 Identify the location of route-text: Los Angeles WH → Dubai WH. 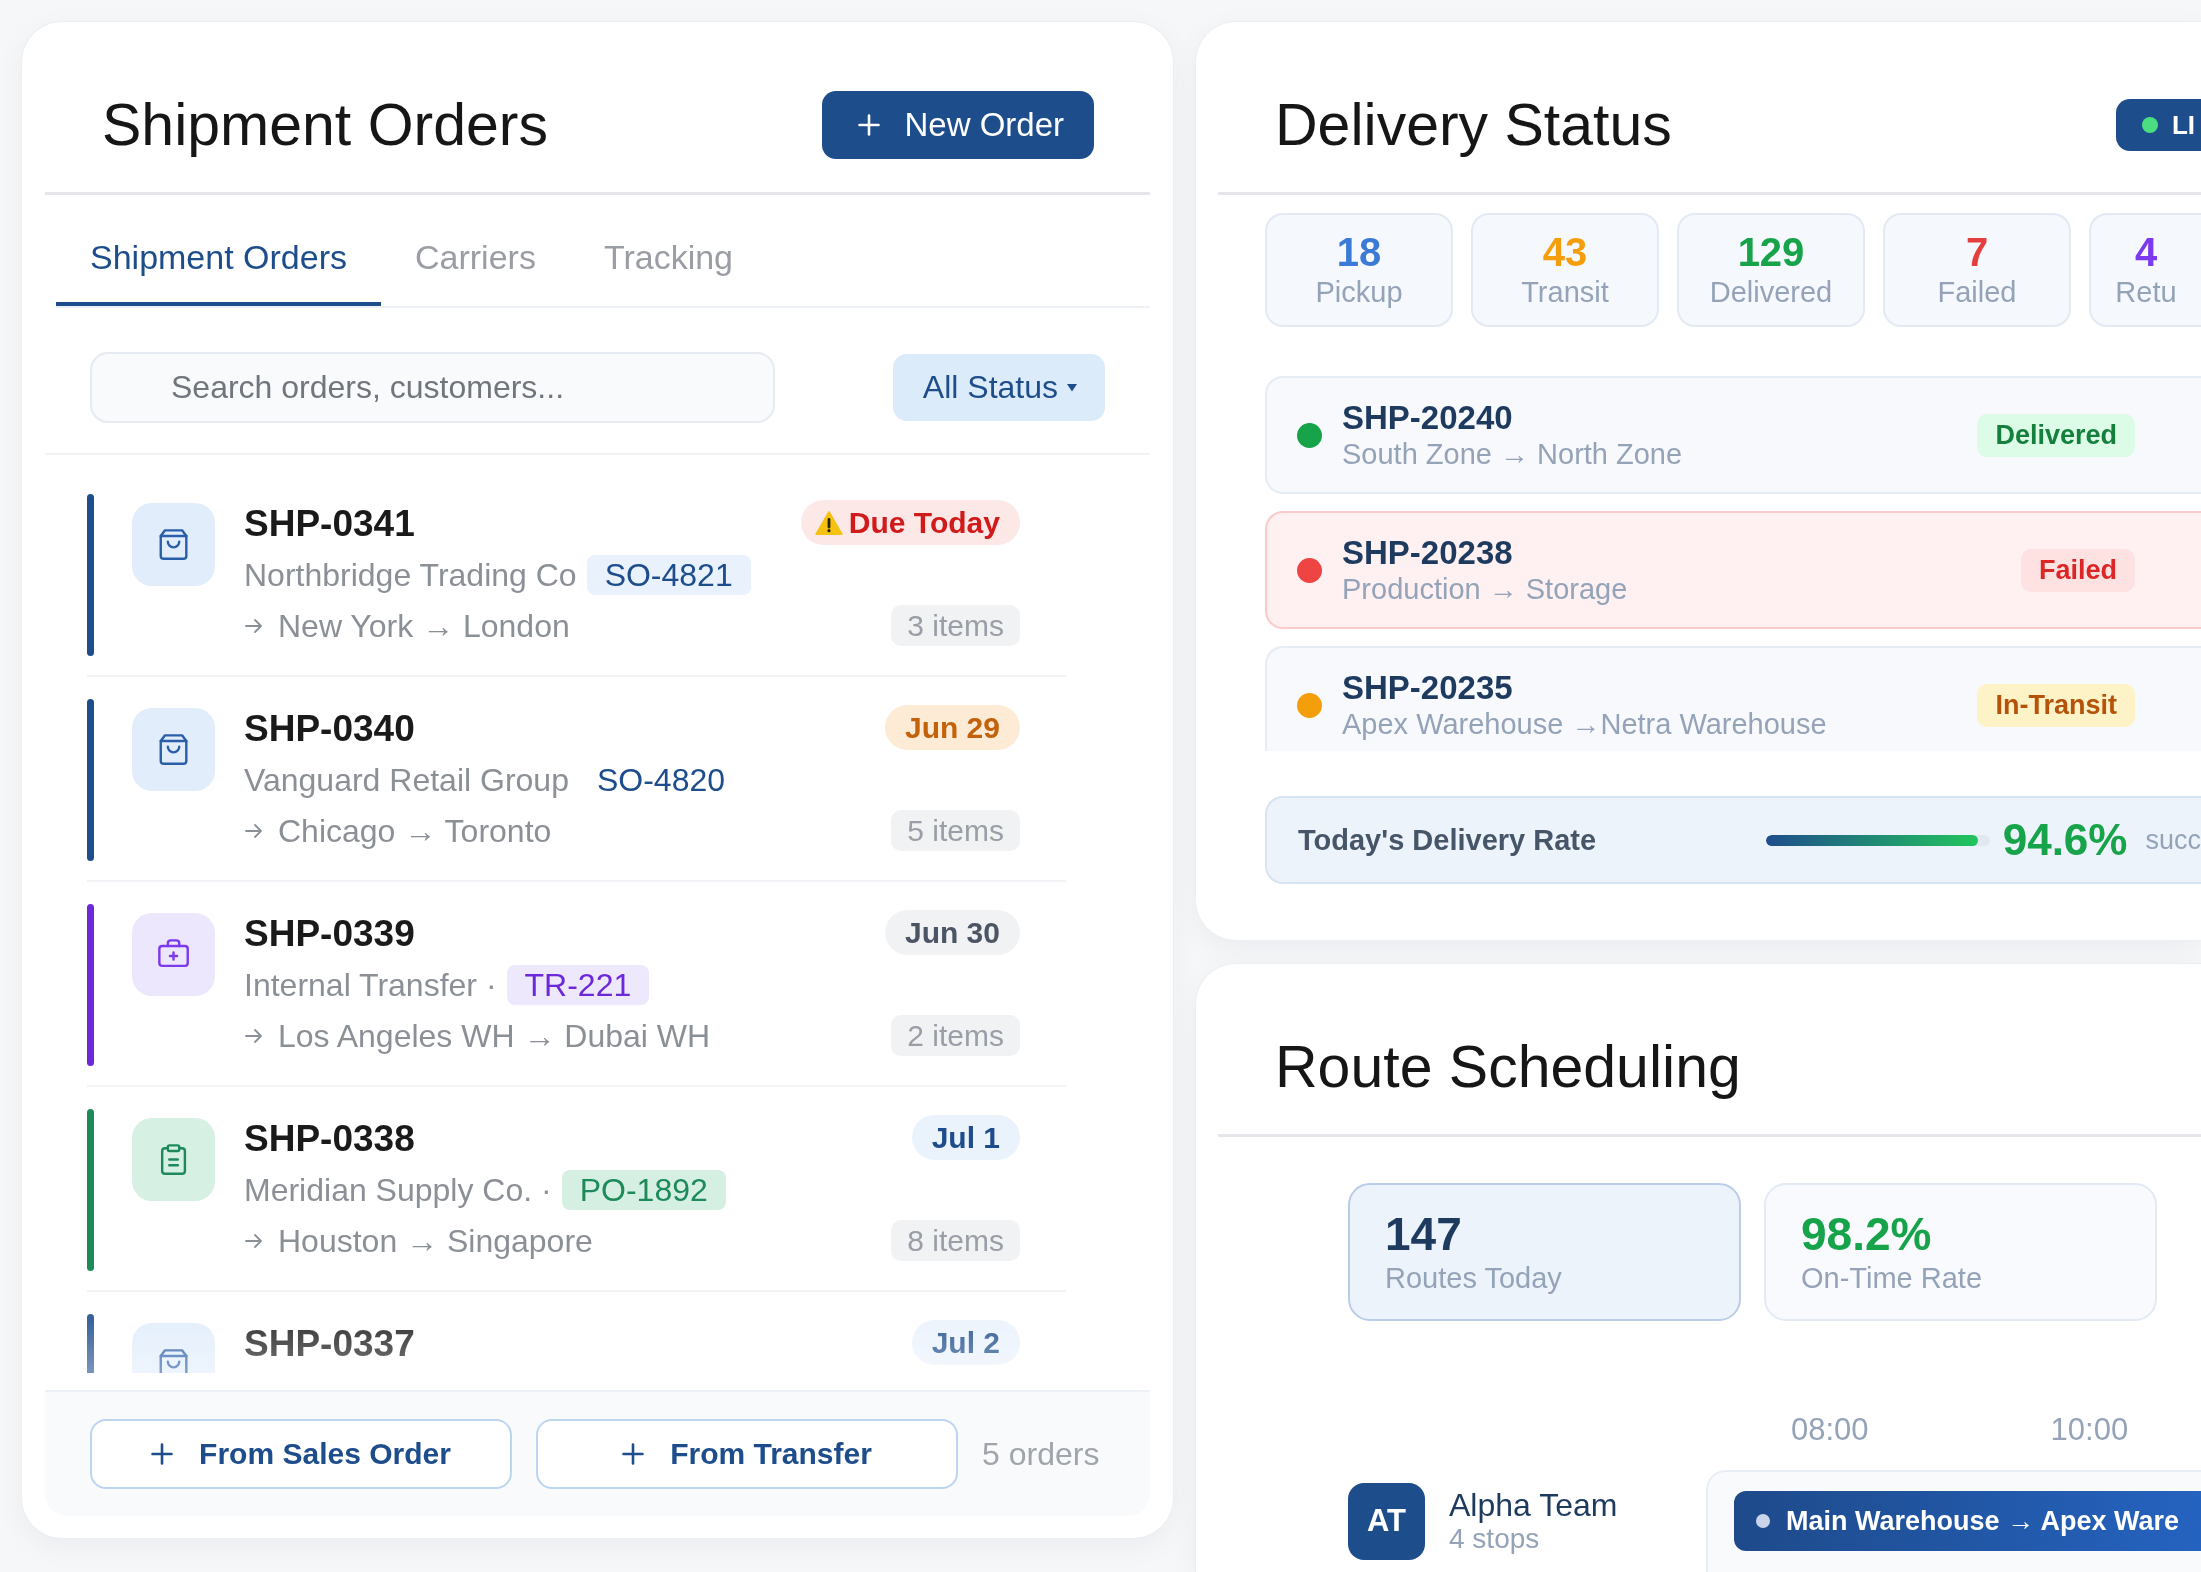
(494, 1036).